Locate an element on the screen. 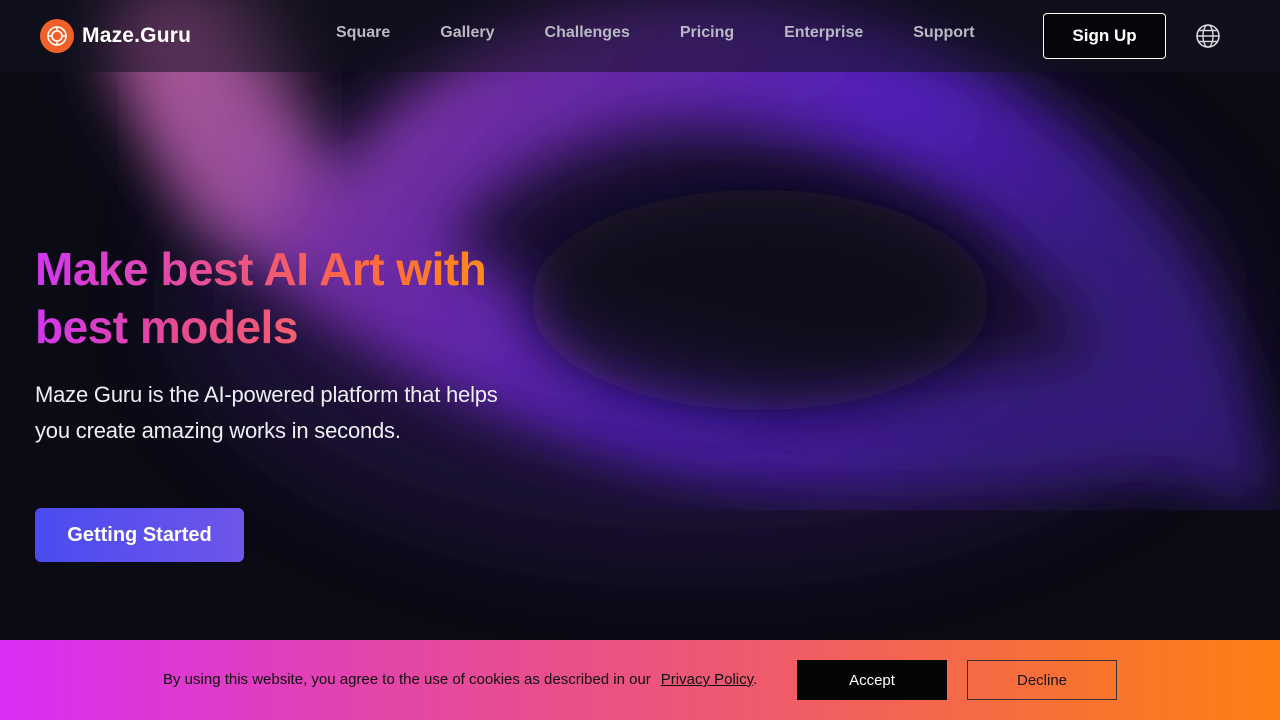 This screenshot has height=720, width=1280. decline-cookies-button: Decline is located at coordinates (1042, 680).